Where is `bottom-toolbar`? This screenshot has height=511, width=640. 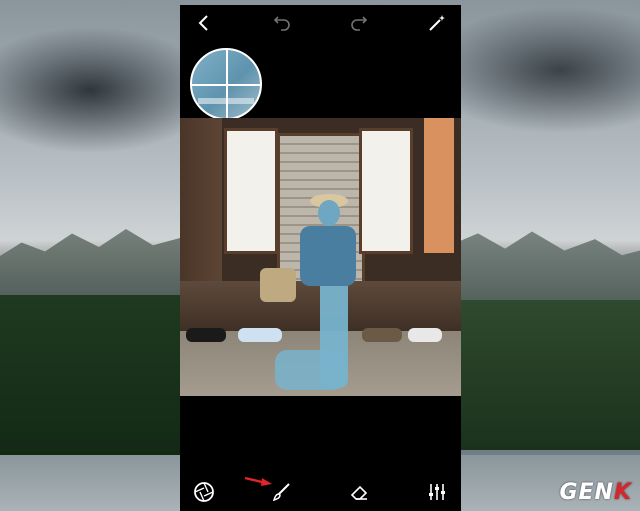
bottom-toolbar is located at coordinates (320, 492).